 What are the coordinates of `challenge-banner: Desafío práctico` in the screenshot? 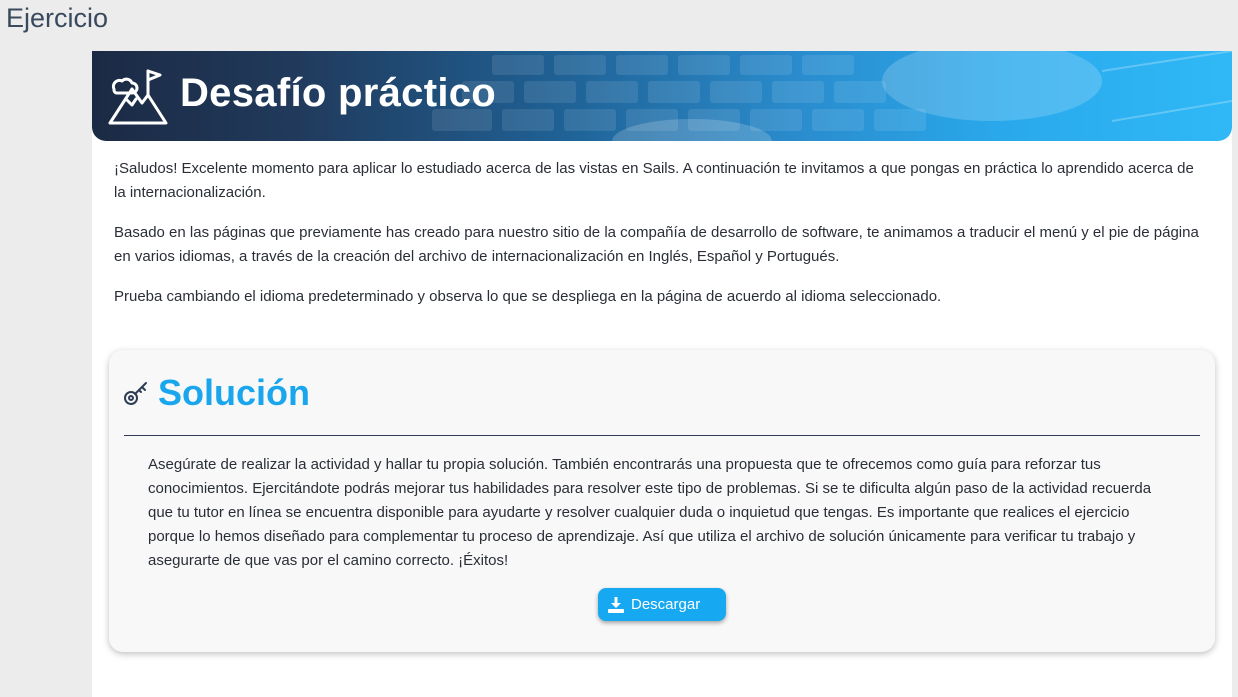 It's located at (662, 96).